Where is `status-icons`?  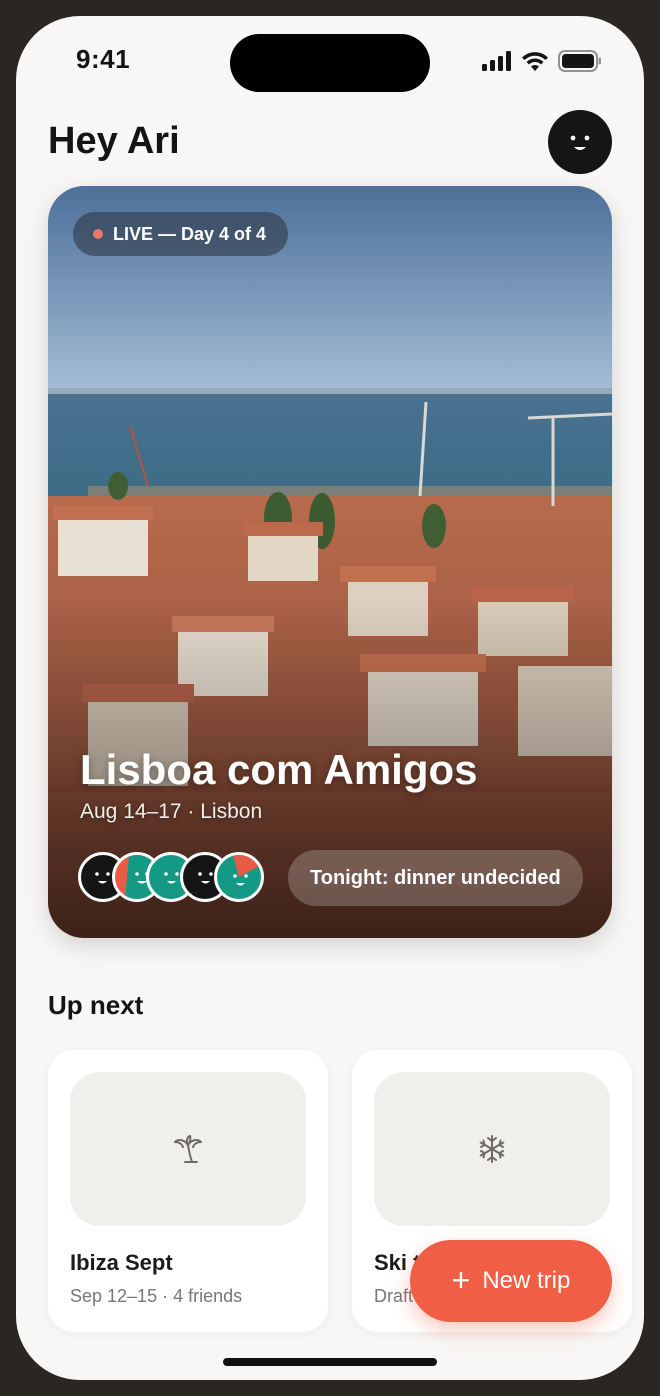 status-icons is located at coordinates (542, 61).